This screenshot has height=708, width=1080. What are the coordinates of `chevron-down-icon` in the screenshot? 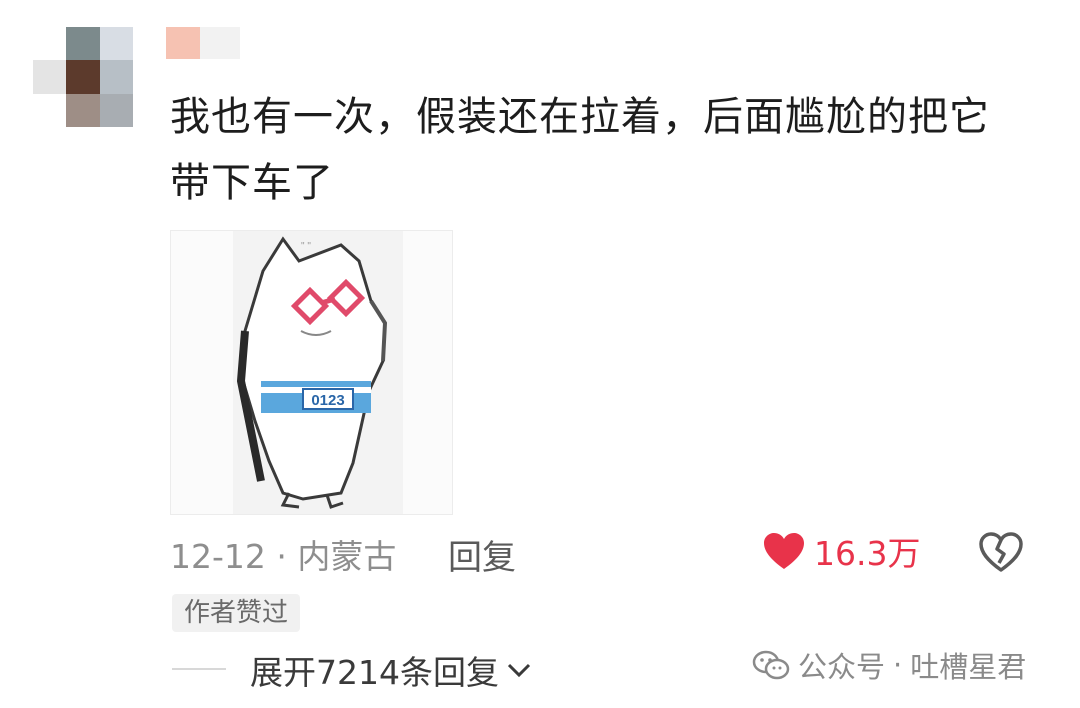 It's located at (519, 670).